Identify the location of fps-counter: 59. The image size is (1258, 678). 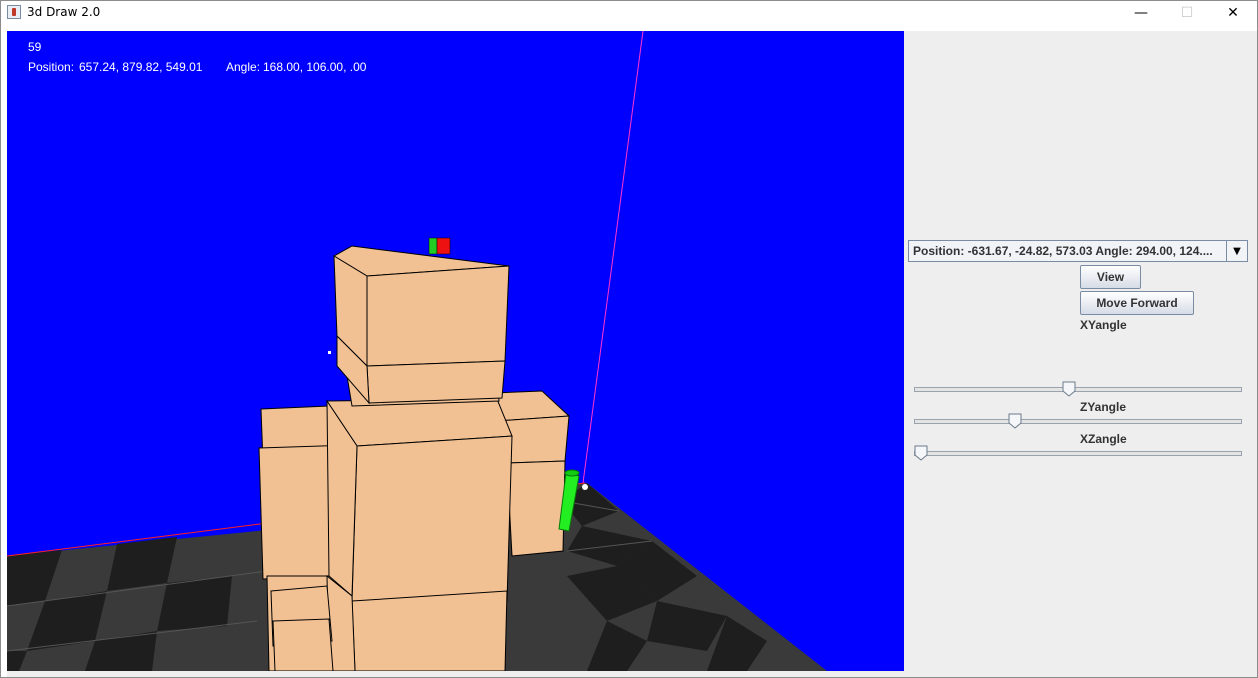
(35, 47).